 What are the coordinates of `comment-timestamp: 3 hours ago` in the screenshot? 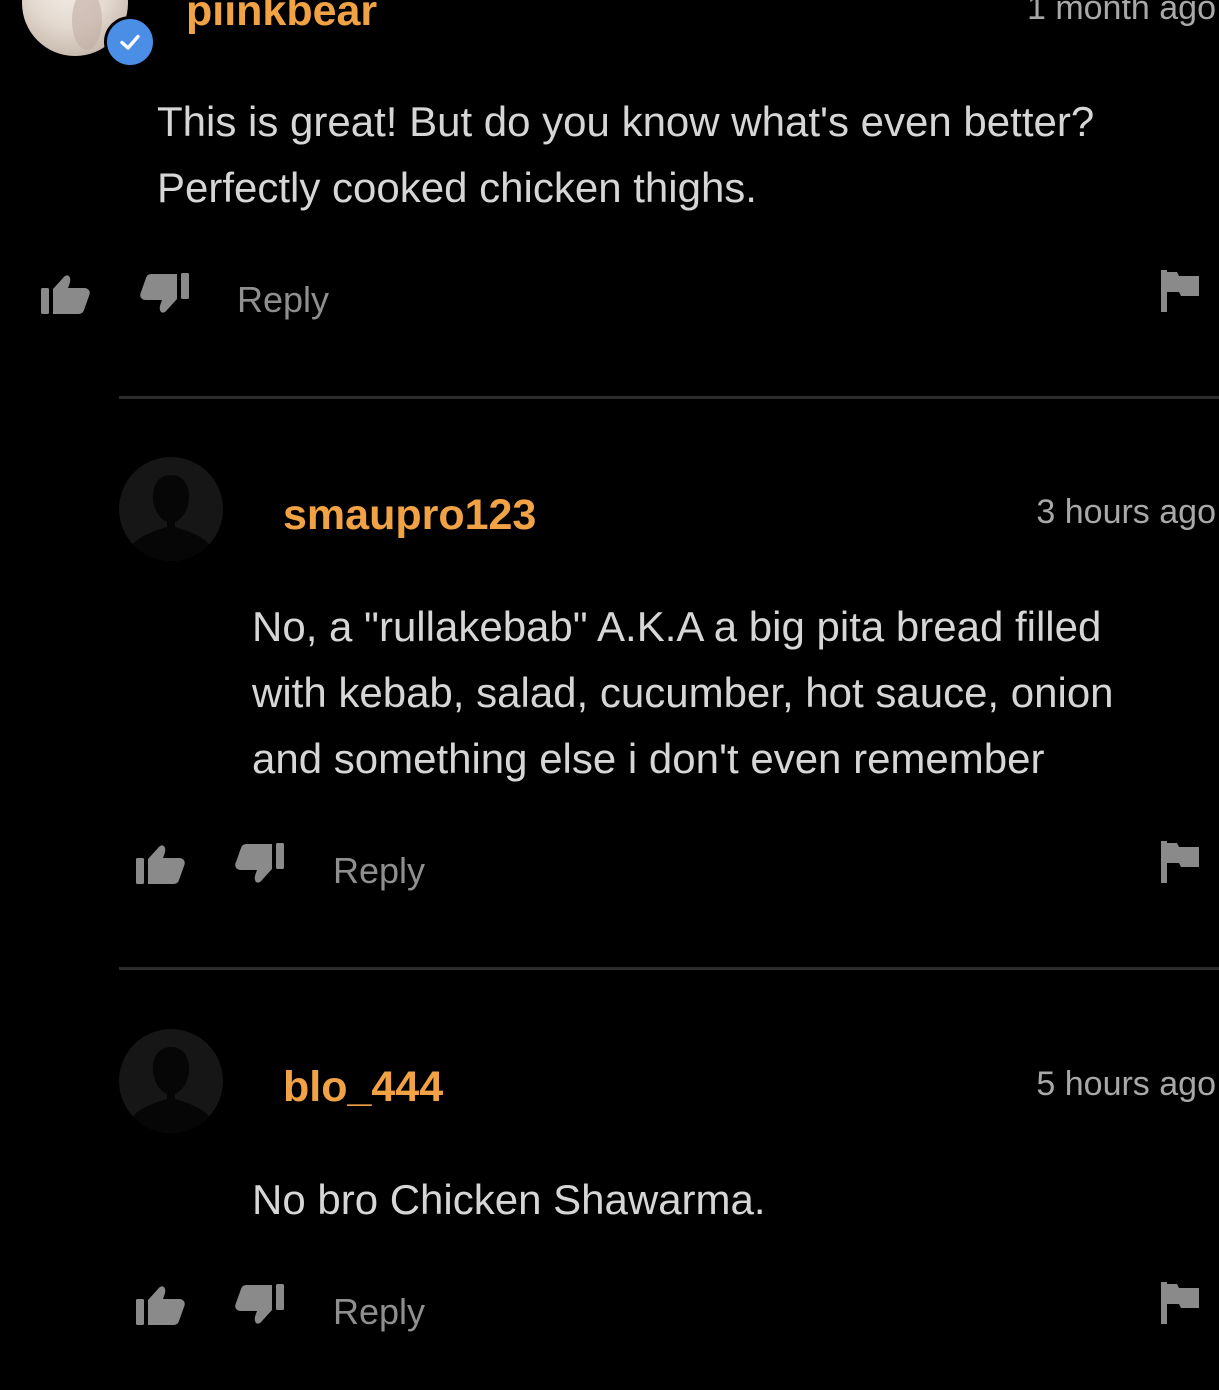 It's located at (1126, 512).